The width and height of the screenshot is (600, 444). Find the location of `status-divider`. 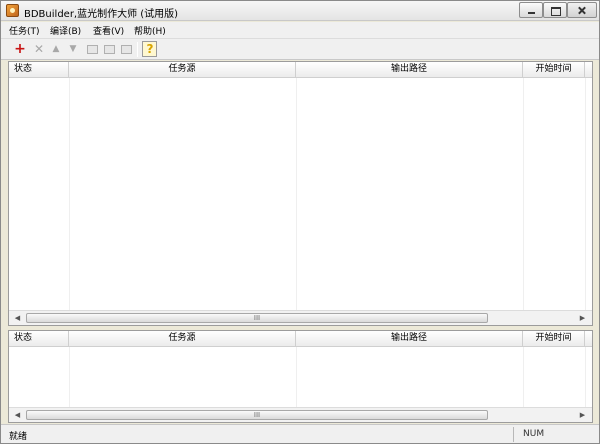

status-divider is located at coordinates (513, 434).